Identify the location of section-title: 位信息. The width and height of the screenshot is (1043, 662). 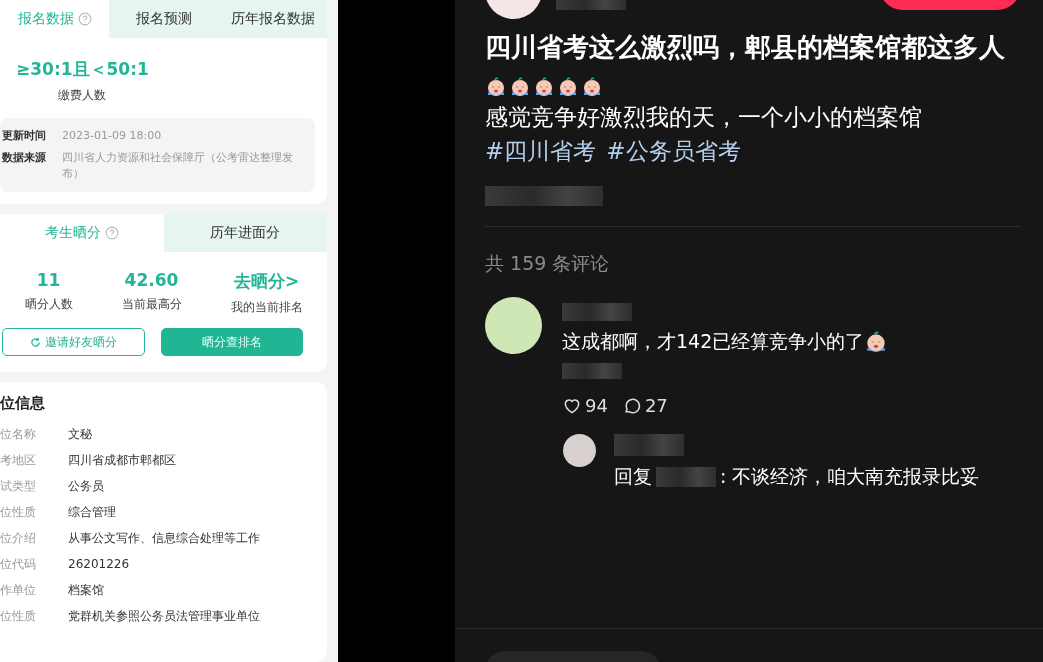
(23, 403).